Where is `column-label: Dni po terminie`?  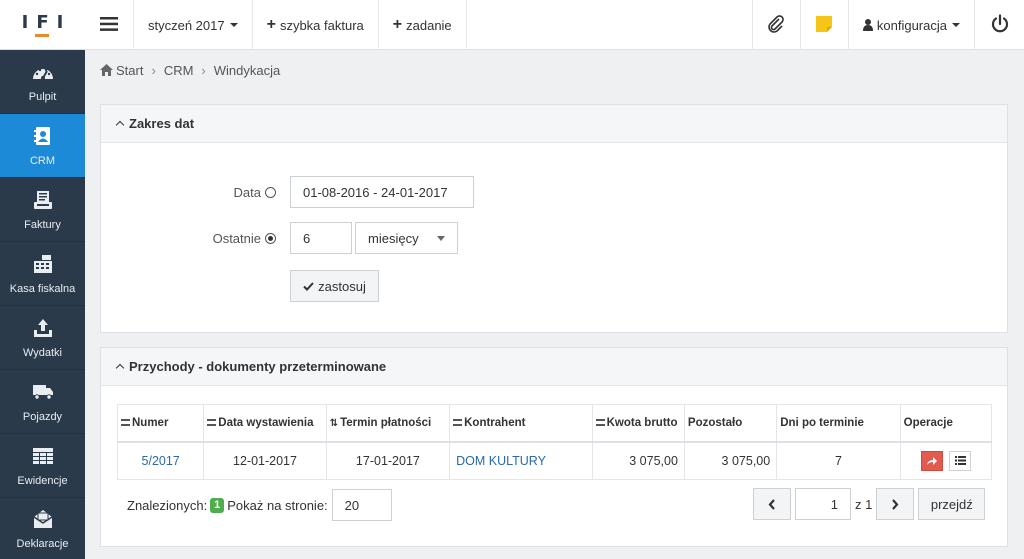 column-label: Dni po terminie is located at coordinates (822, 422).